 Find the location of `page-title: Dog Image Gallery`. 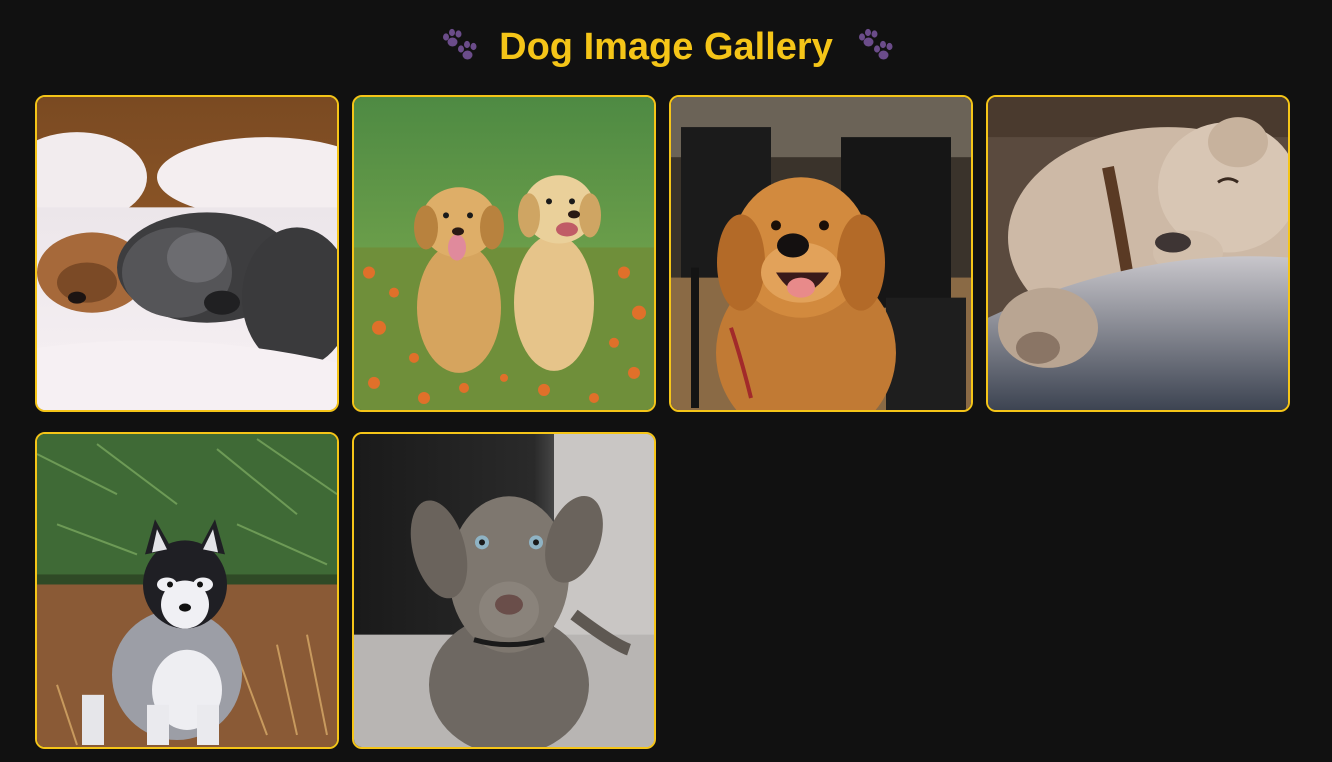

page-title: Dog Image Gallery is located at coordinates (666, 47).